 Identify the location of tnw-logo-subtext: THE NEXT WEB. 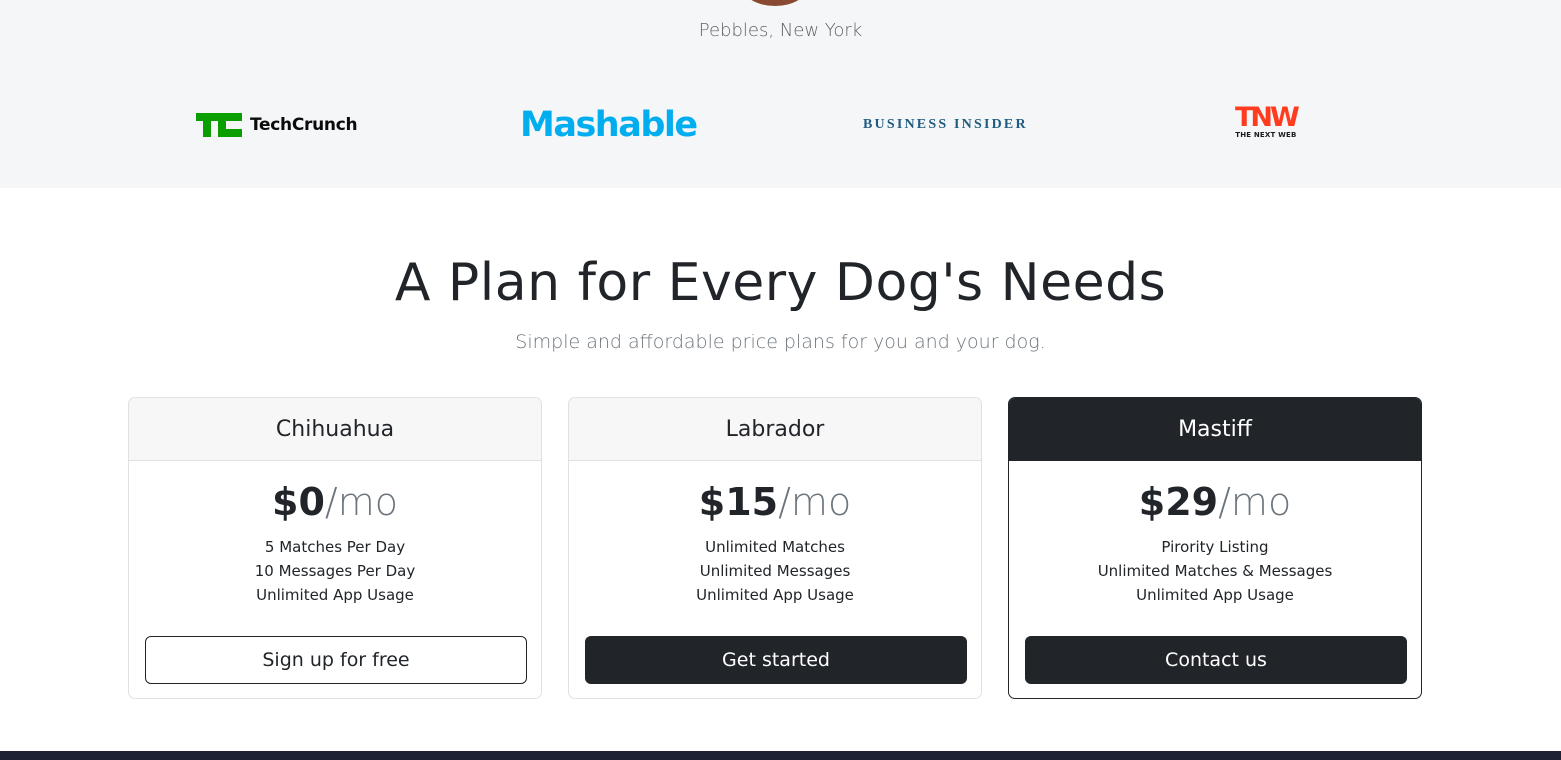
(1266, 135).